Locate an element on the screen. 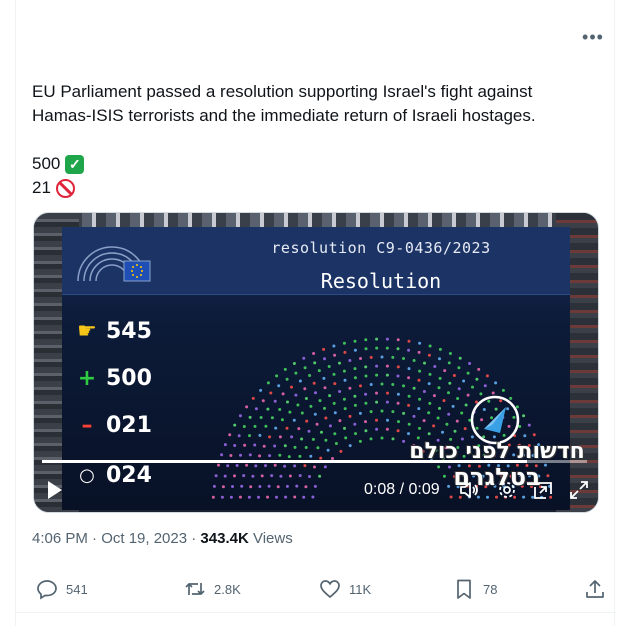  reply-button: 541 is located at coordinates (62, 589).